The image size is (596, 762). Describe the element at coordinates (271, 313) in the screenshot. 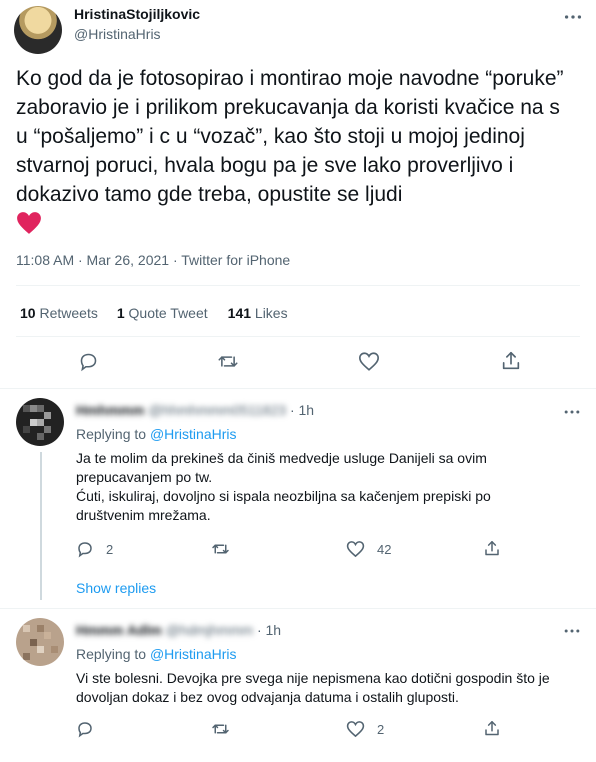

I see `likes-label: Likes` at that location.